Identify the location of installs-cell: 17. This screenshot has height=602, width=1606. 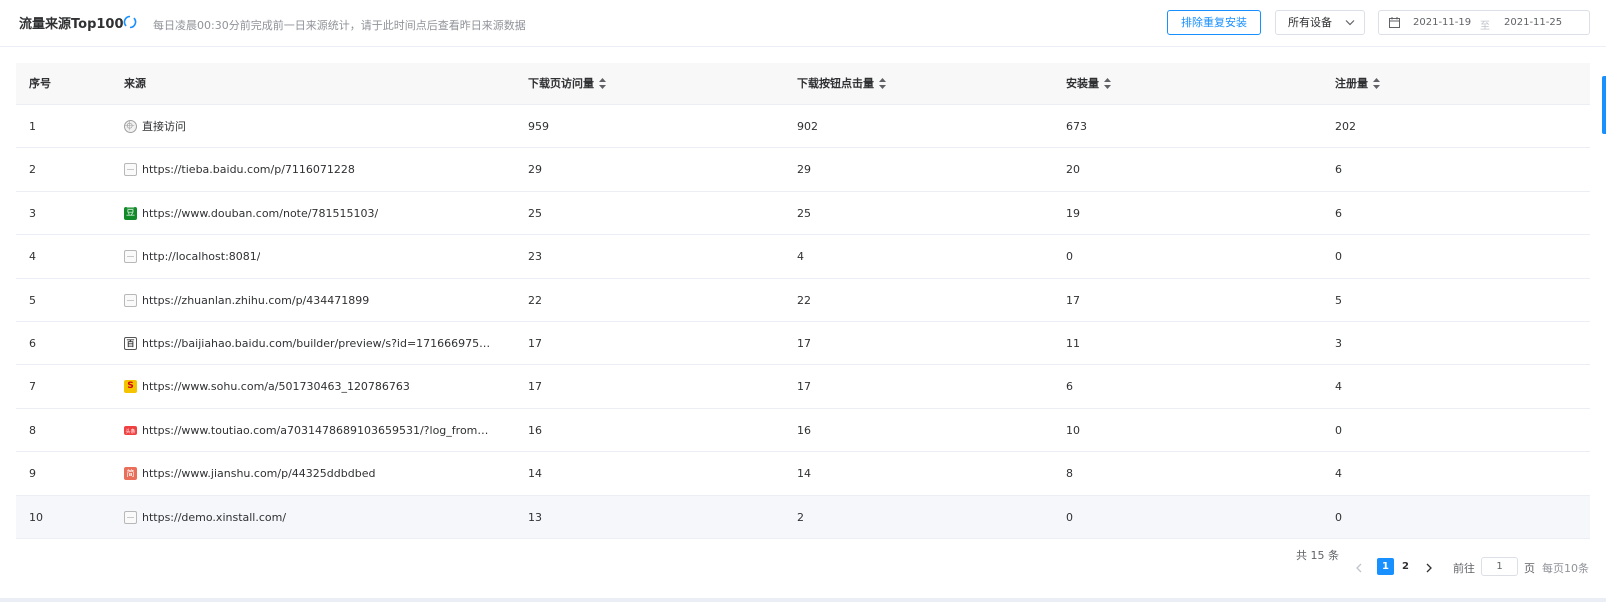
(1073, 300).